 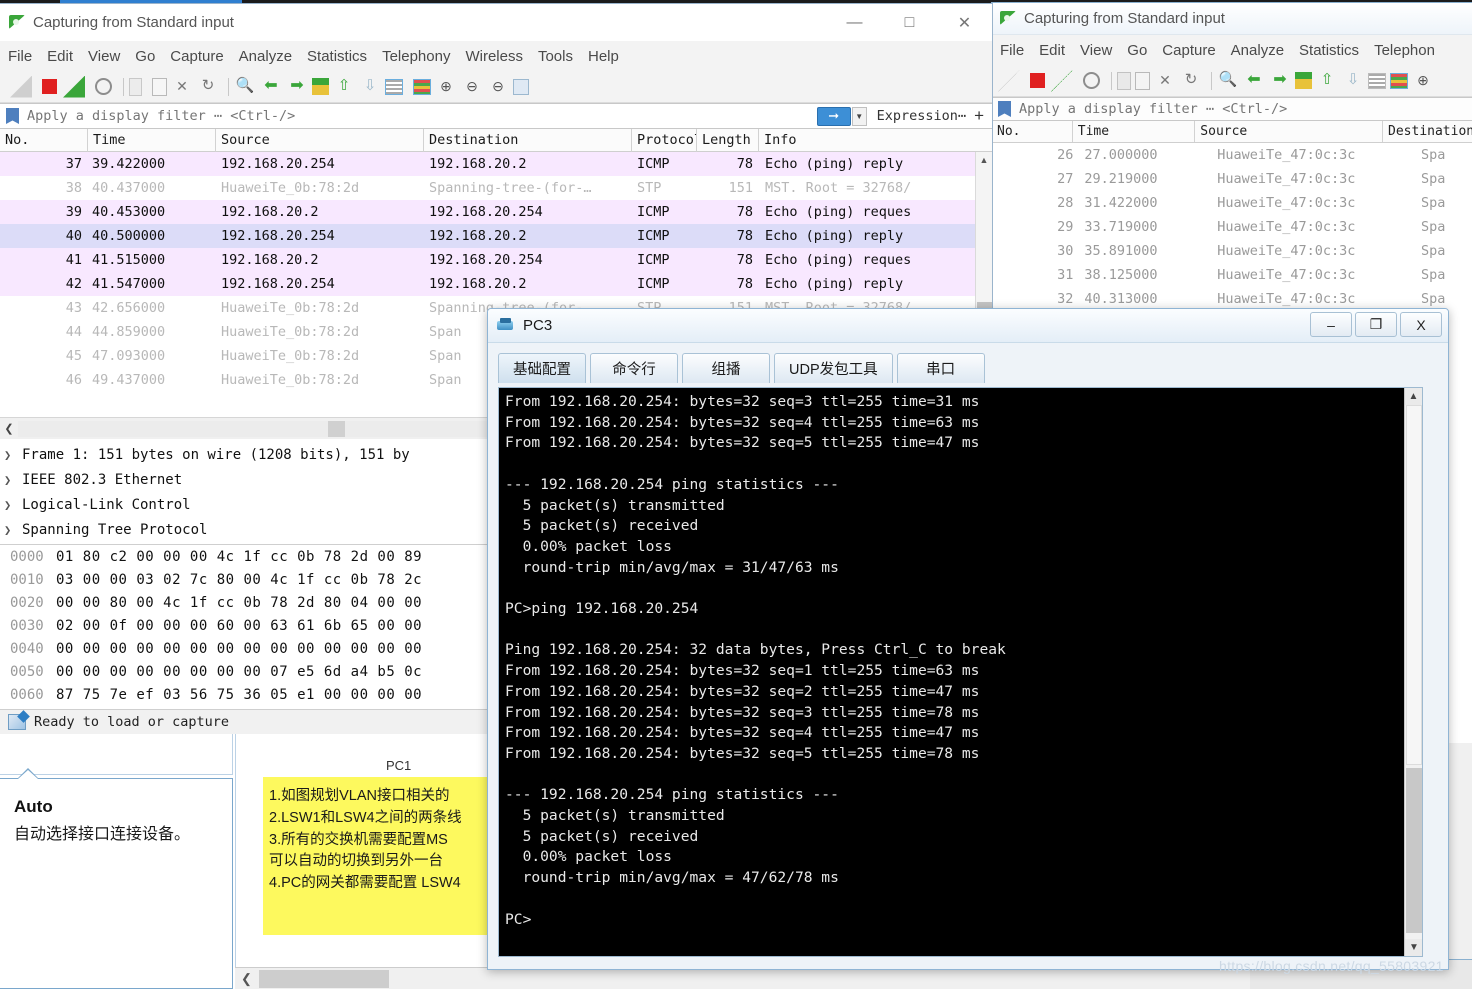 I want to click on tab-active: 基础配置, so click(x=542, y=368).